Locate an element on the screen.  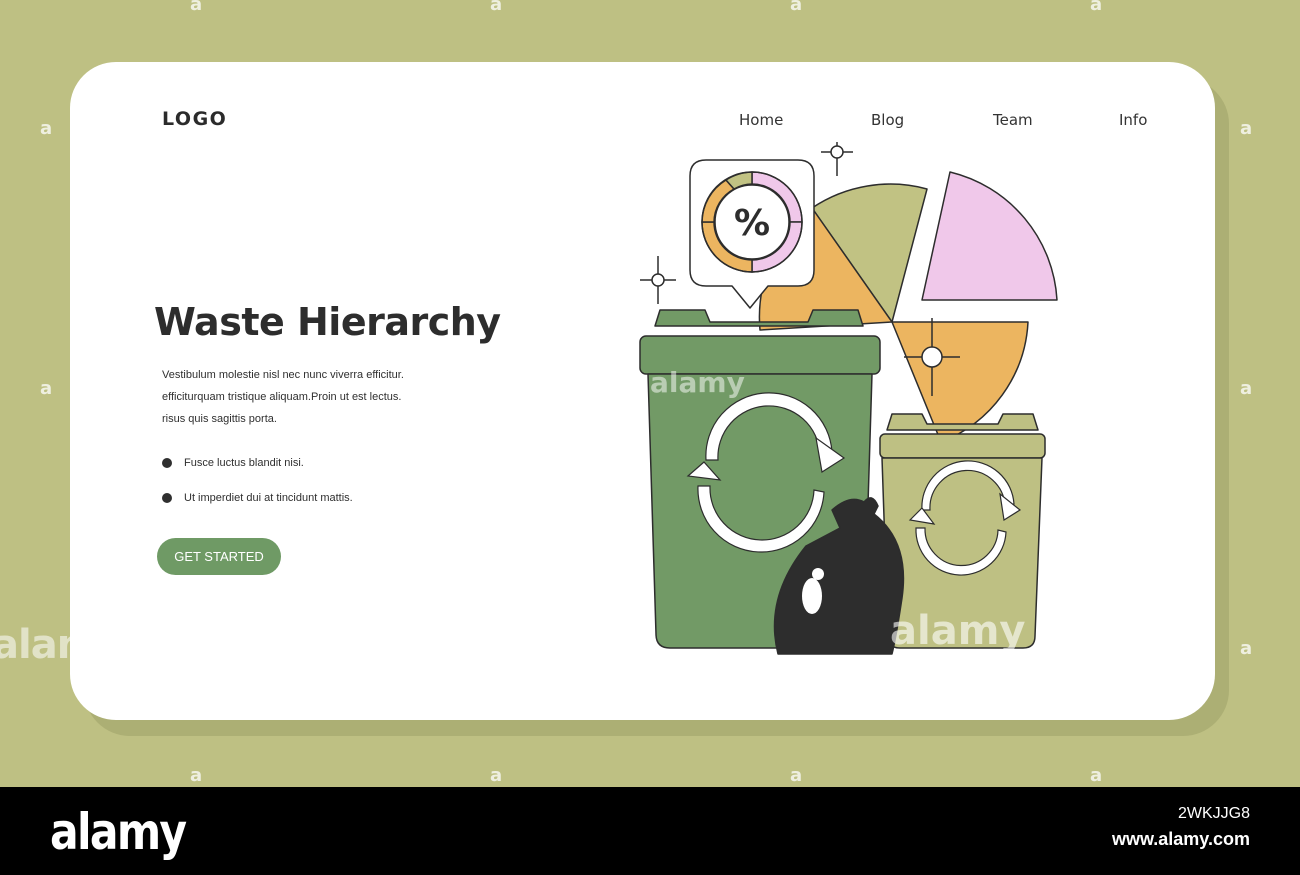
alamy-logo: alamy is located at coordinates (118, 832).